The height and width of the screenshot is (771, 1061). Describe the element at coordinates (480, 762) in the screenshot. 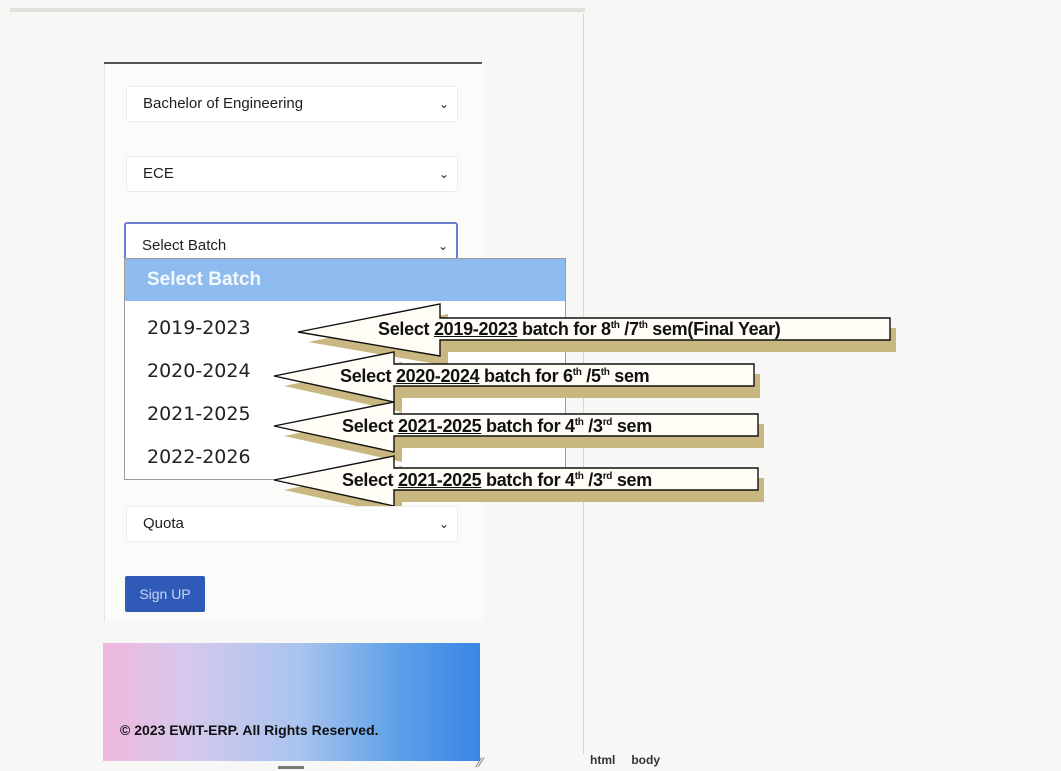

I see `resize-handle-icon: ⁄⁄` at that location.